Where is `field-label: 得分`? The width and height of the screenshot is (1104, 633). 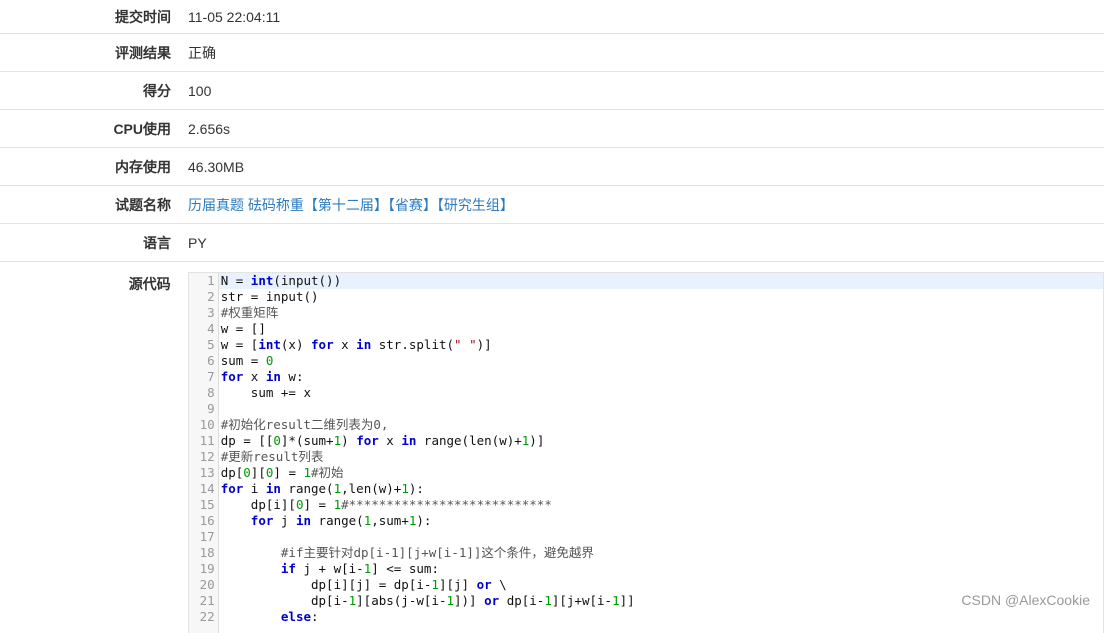
field-label: 得分 is located at coordinates (157, 90).